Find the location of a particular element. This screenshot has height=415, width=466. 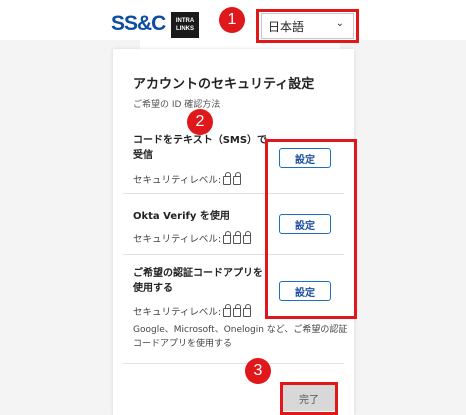

language-highlight-box is located at coordinates (307, 26).